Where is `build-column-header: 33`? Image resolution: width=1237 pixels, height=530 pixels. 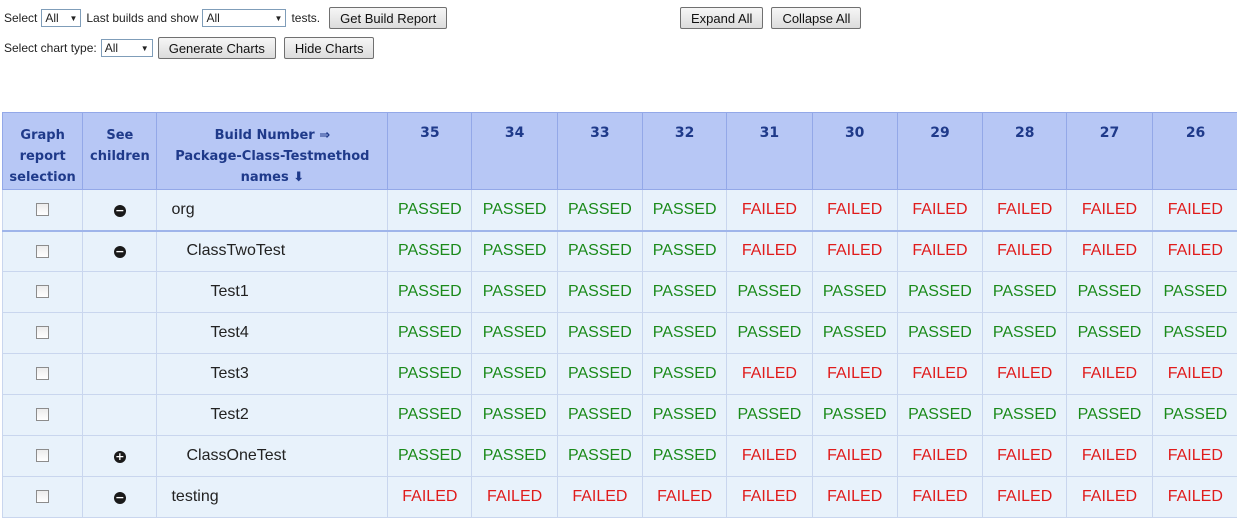
build-column-header: 33 is located at coordinates (600, 151).